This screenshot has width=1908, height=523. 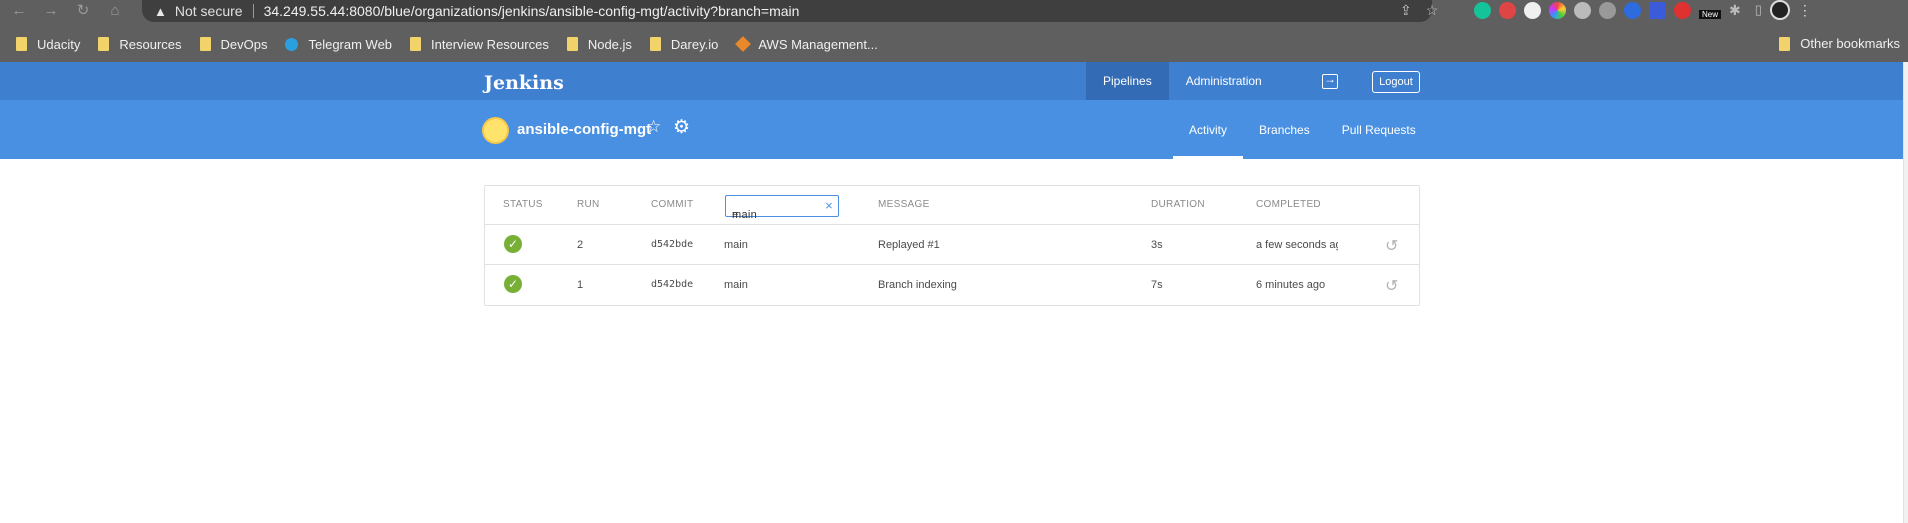 I want to click on other-bookmarks: Other bookmarks, so click(x=1839, y=43).